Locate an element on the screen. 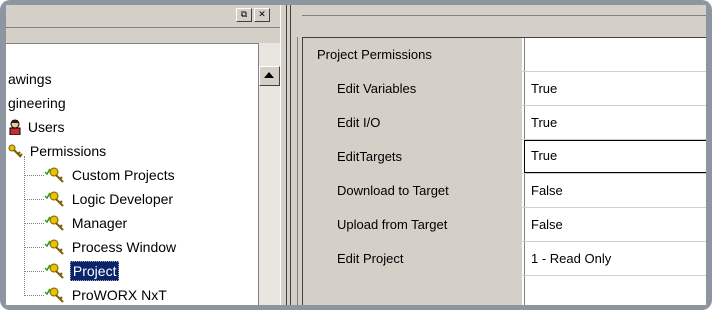 This screenshot has height=310, width=712. close-button: ✕ is located at coordinates (262, 15).